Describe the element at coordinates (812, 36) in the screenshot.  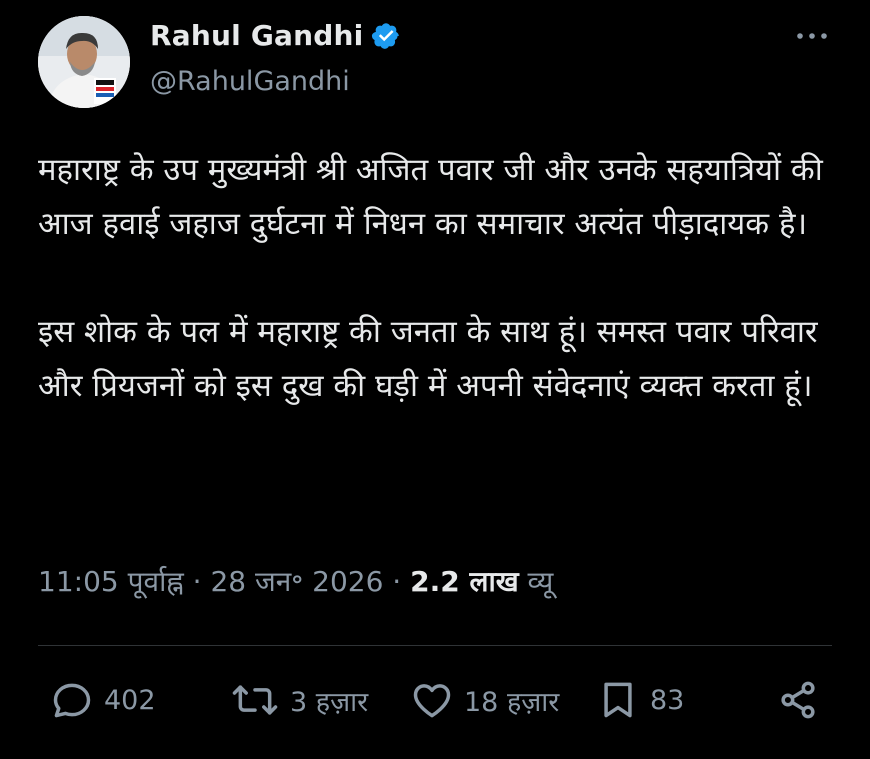
I see `more-icon` at that location.